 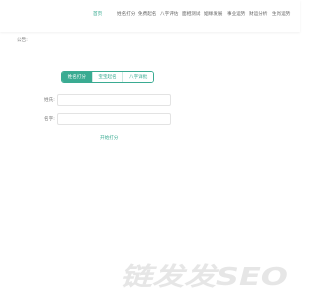 What do you see at coordinates (169, 14) in the screenshot?
I see `nav-item-bazi: 八字评估` at bounding box center [169, 14].